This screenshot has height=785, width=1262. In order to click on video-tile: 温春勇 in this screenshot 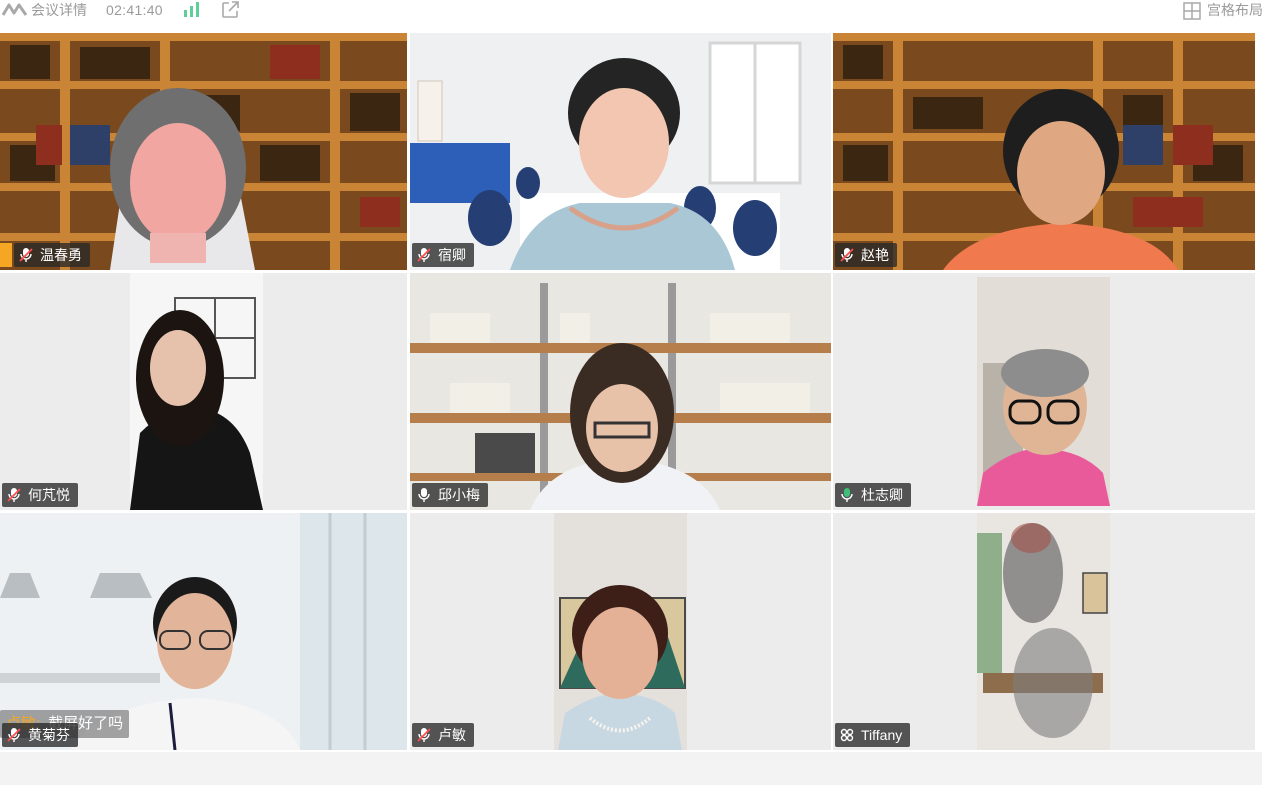, I will do `click(203, 151)`.